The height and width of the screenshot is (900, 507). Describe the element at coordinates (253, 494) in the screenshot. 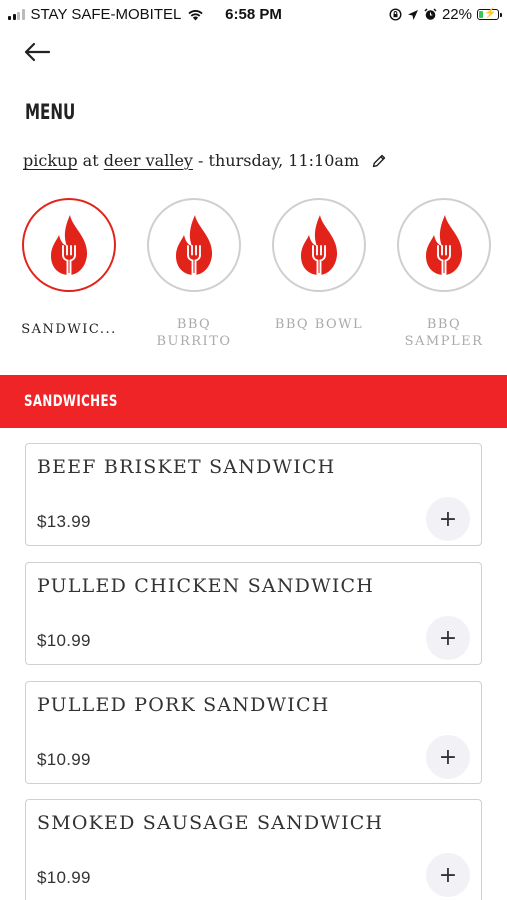

I see `menu-item-card: BEEF BRISKET SANDWICH $13.99 +` at that location.